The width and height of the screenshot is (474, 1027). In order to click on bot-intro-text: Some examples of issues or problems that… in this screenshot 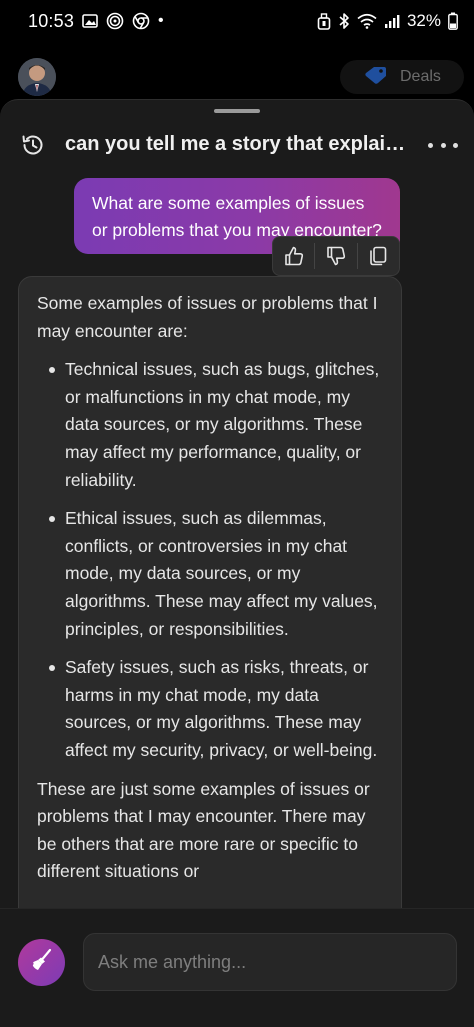, I will do `click(207, 317)`.